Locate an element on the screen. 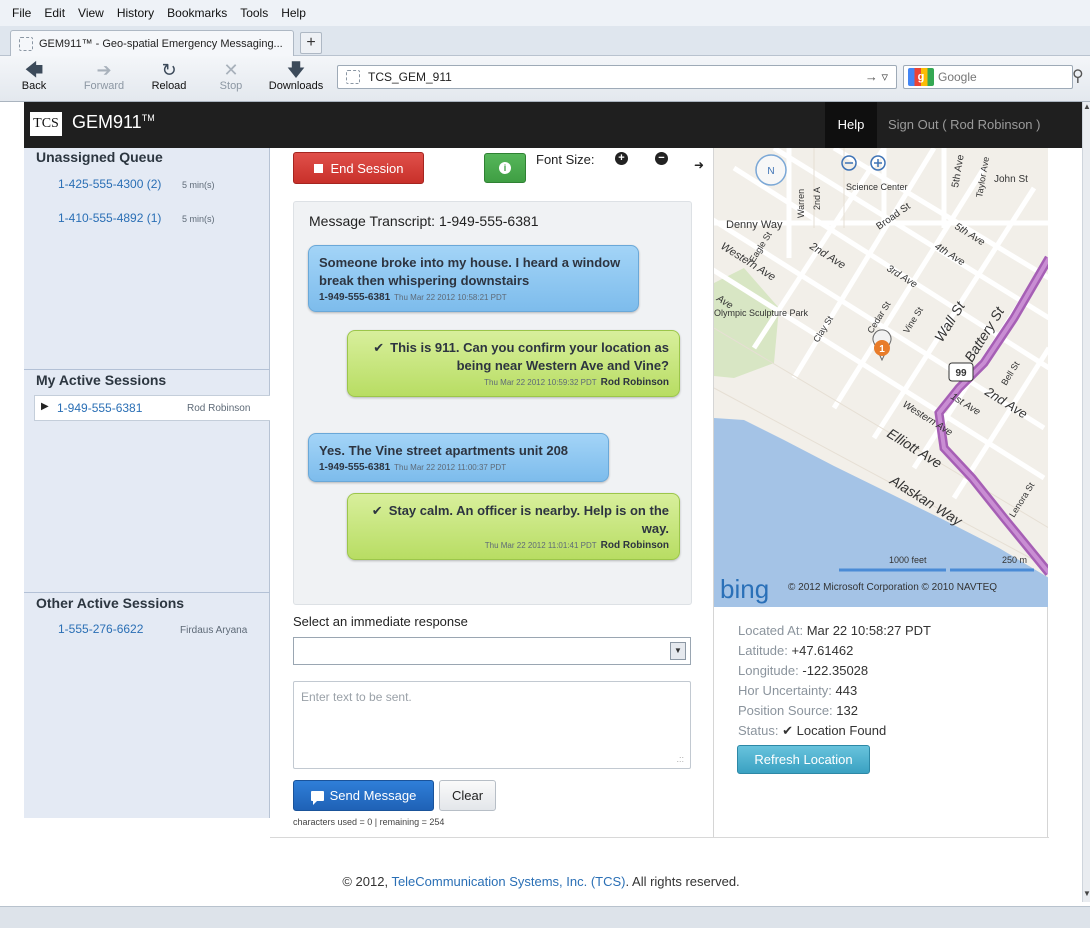 The height and width of the screenshot is (928, 1090). page-scrollbar: ▲ ▼ is located at coordinates (1086, 502).